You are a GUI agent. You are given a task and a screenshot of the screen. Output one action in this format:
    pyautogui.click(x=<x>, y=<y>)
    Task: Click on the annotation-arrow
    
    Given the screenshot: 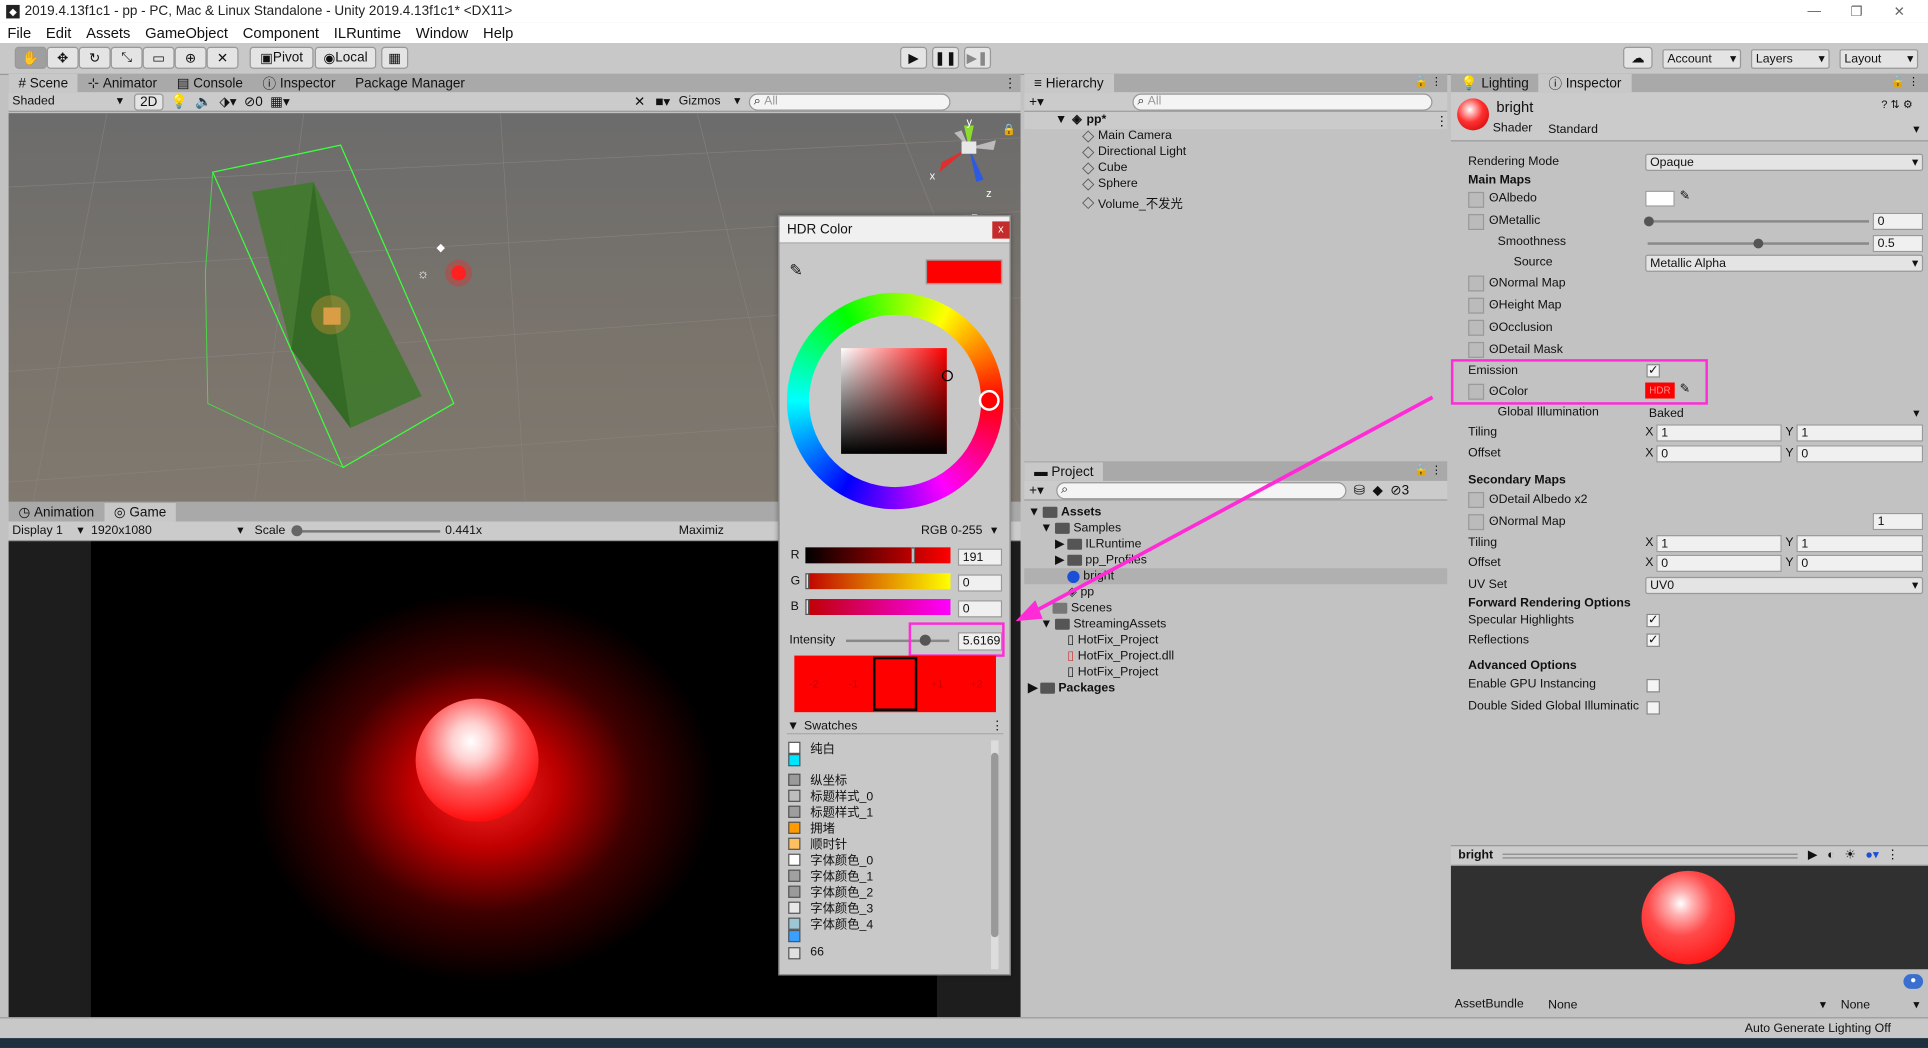 What is the action you would take?
    pyautogui.click(x=1224, y=508)
    